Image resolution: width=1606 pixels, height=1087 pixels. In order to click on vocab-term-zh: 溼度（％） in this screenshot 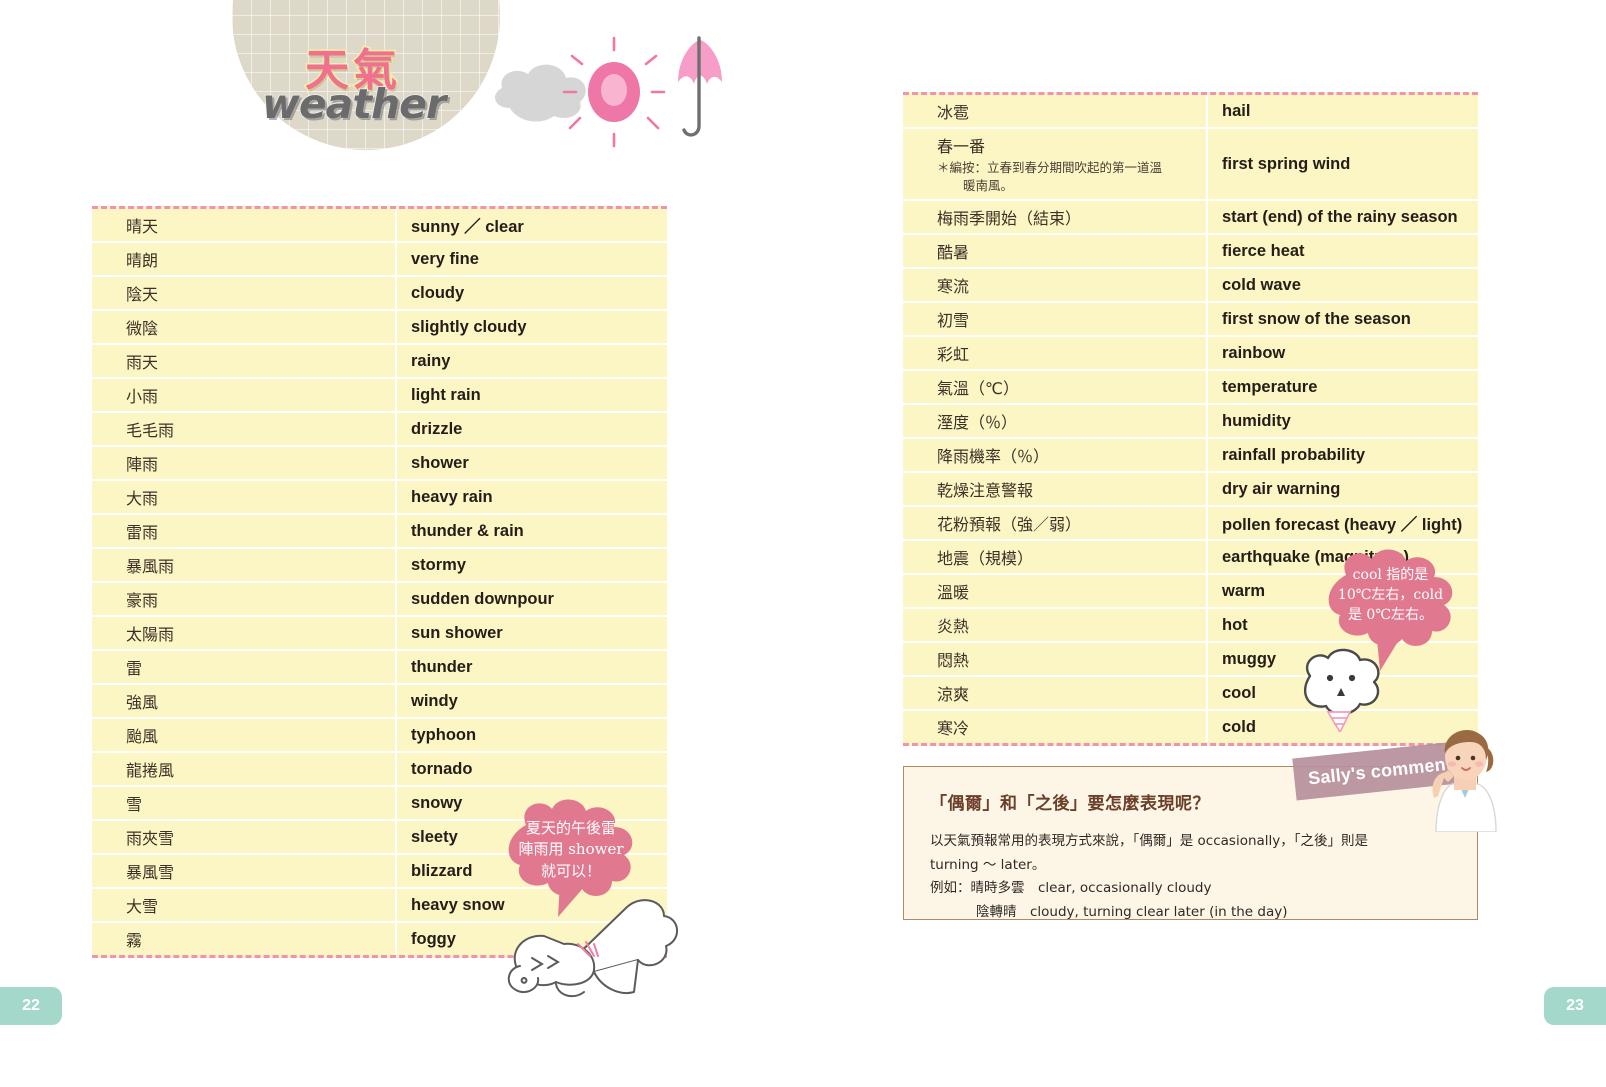, I will do `click(1055, 421)`.